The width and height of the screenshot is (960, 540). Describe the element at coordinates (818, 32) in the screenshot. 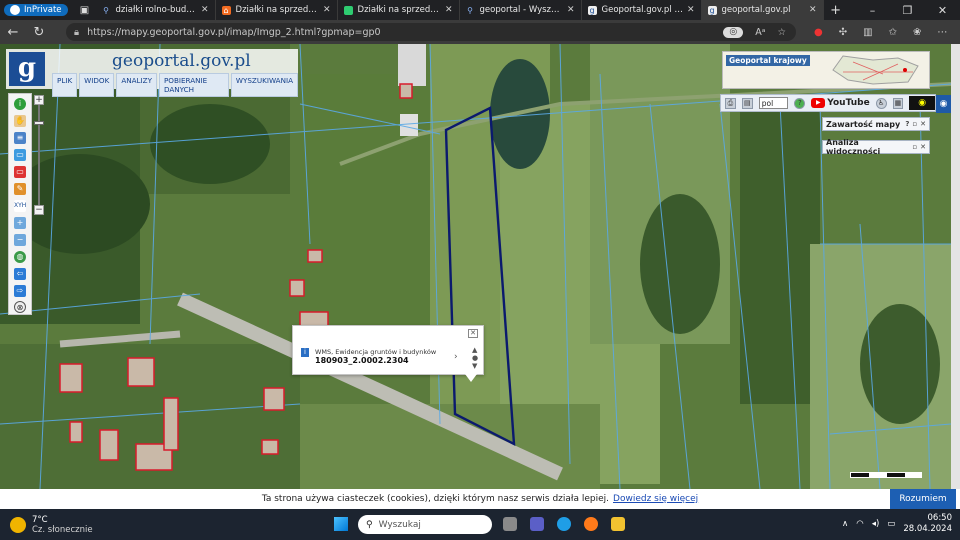

I see `extension-ublock-icon: ●` at that location.